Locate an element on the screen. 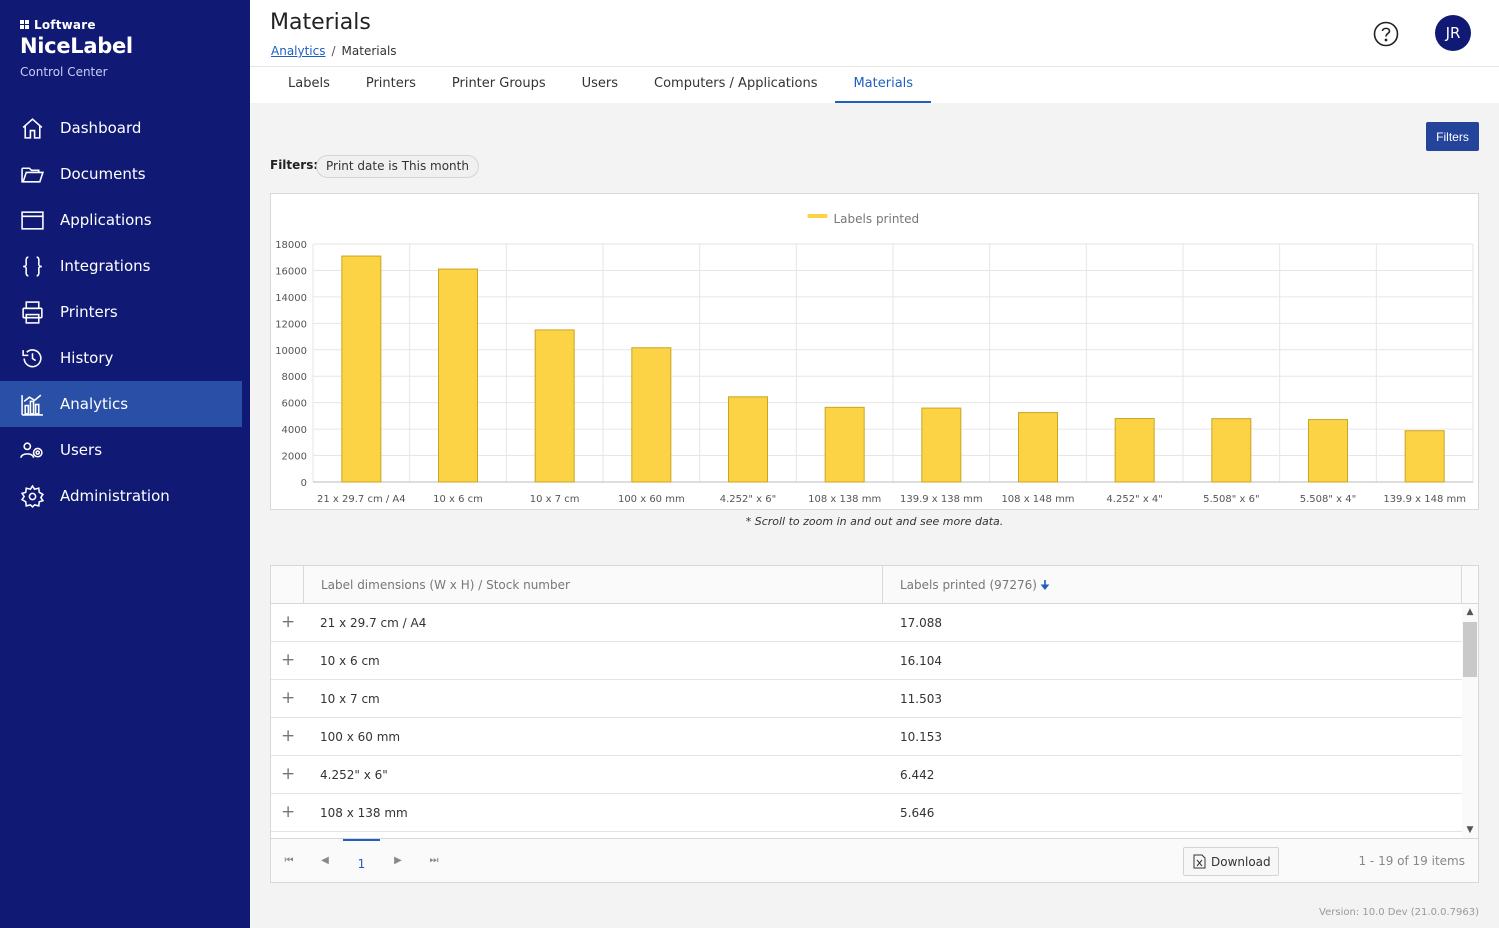 This screenshot has width=1499, height=928. page-title: Materials is located at coordinates (320, 22).